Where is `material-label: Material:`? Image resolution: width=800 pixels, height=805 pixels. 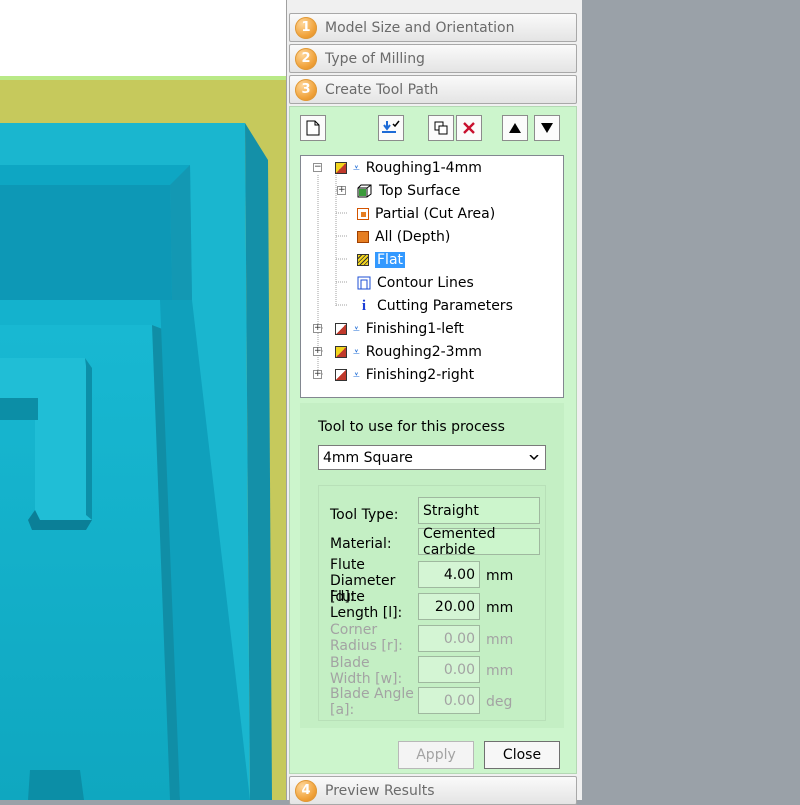
material-label: Material: is located at coordinates (361, 544).